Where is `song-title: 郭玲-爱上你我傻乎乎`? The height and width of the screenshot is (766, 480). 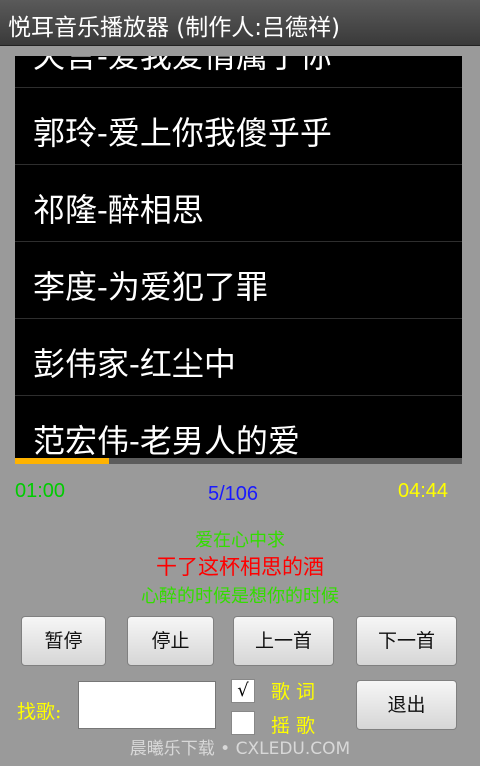
song-title: 郭玲-爱上你我傻乎乎 is located at coordinates (182, 133).